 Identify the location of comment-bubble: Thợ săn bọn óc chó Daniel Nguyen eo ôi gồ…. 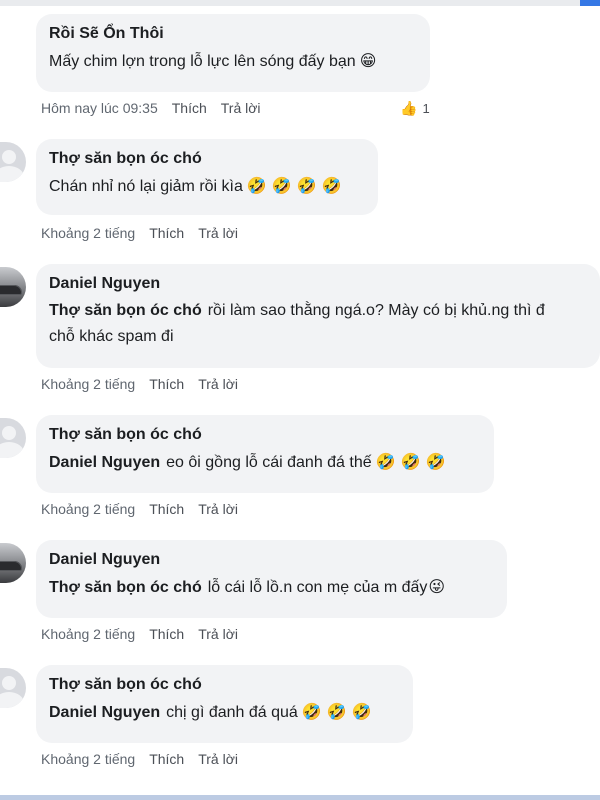
(265, 454).